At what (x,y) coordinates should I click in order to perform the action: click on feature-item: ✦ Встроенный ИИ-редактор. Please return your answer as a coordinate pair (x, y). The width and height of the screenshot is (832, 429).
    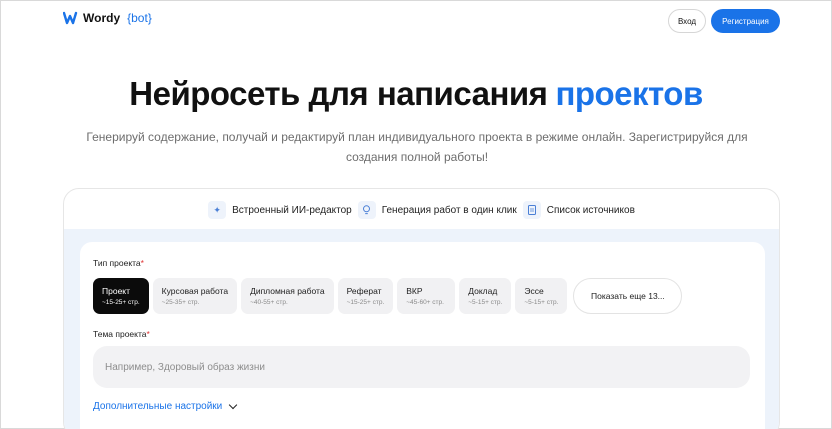
    Looking at the image, I should click on (280, 210).